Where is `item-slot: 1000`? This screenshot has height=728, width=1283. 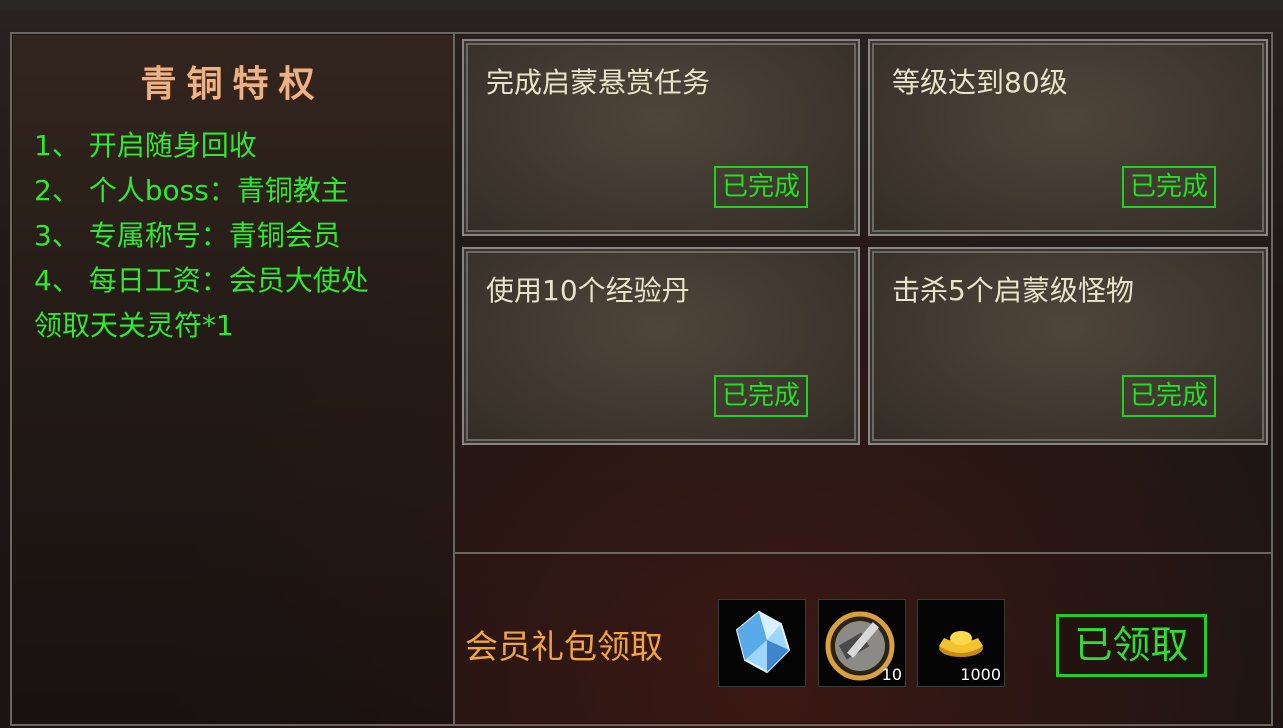
item-slot: 1000 is located at coordinates (961, 643).